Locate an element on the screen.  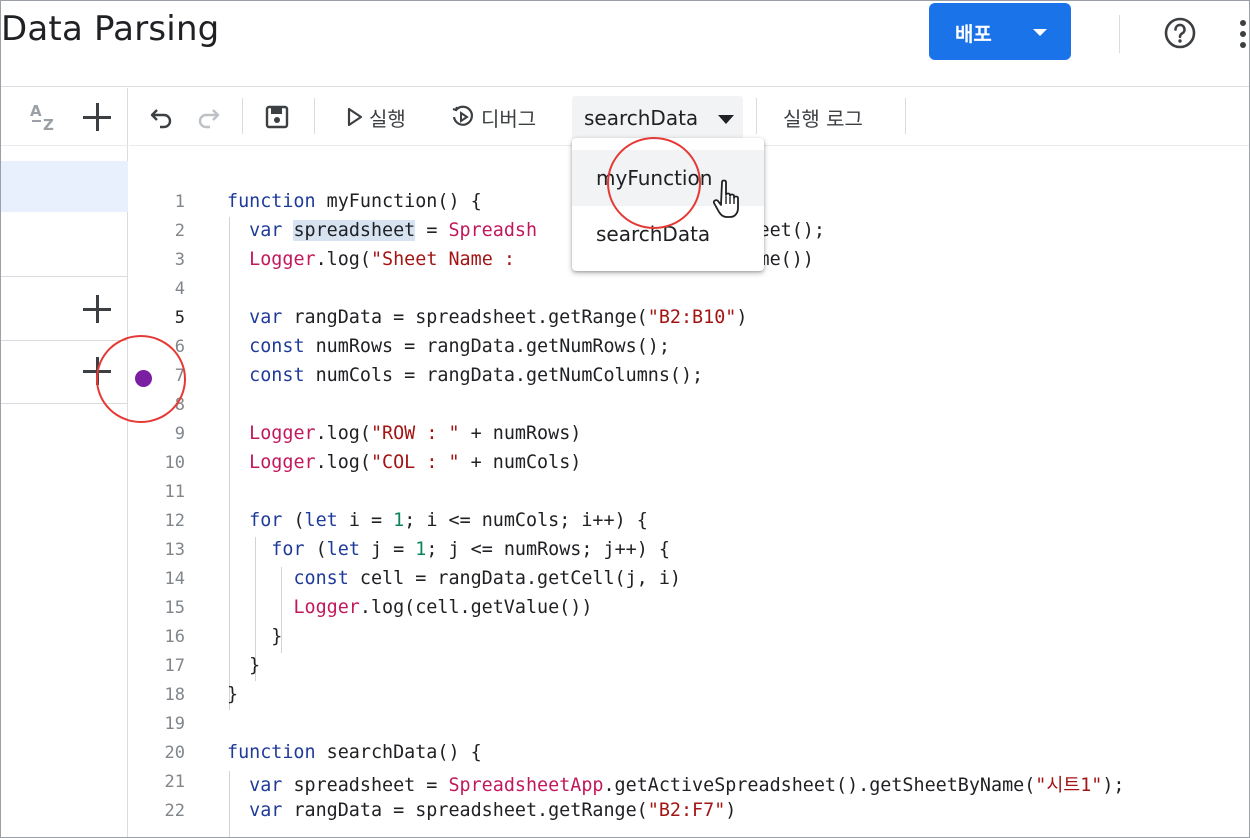
line-number: 15 is located at coordinates (174, 608).